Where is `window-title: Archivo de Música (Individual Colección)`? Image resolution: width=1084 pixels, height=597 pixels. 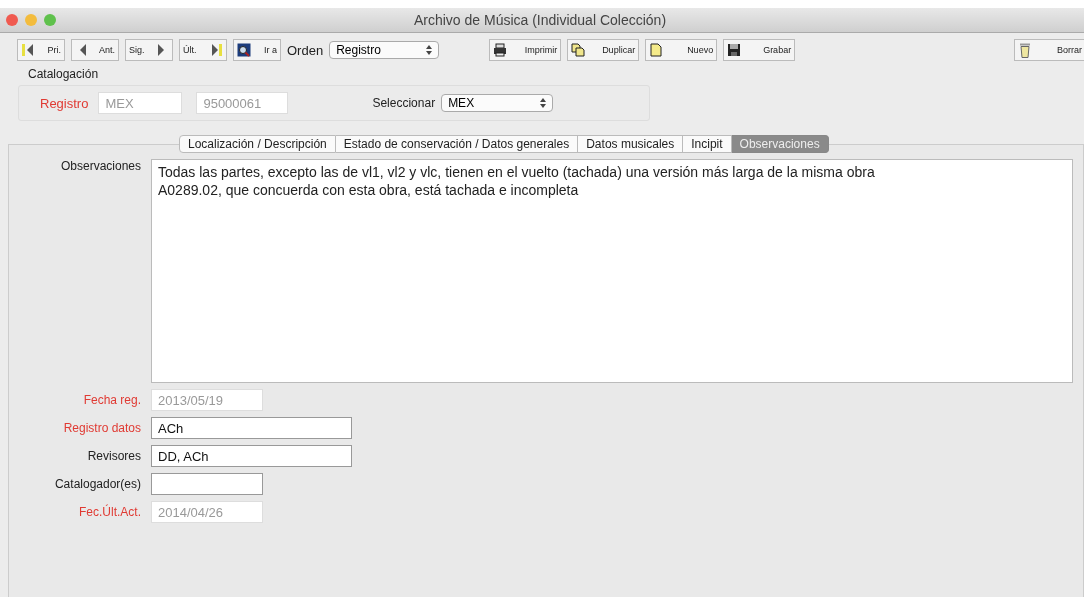 window-title: Archivo de Música (Individual Colección) is located at coordinates (540, 20).